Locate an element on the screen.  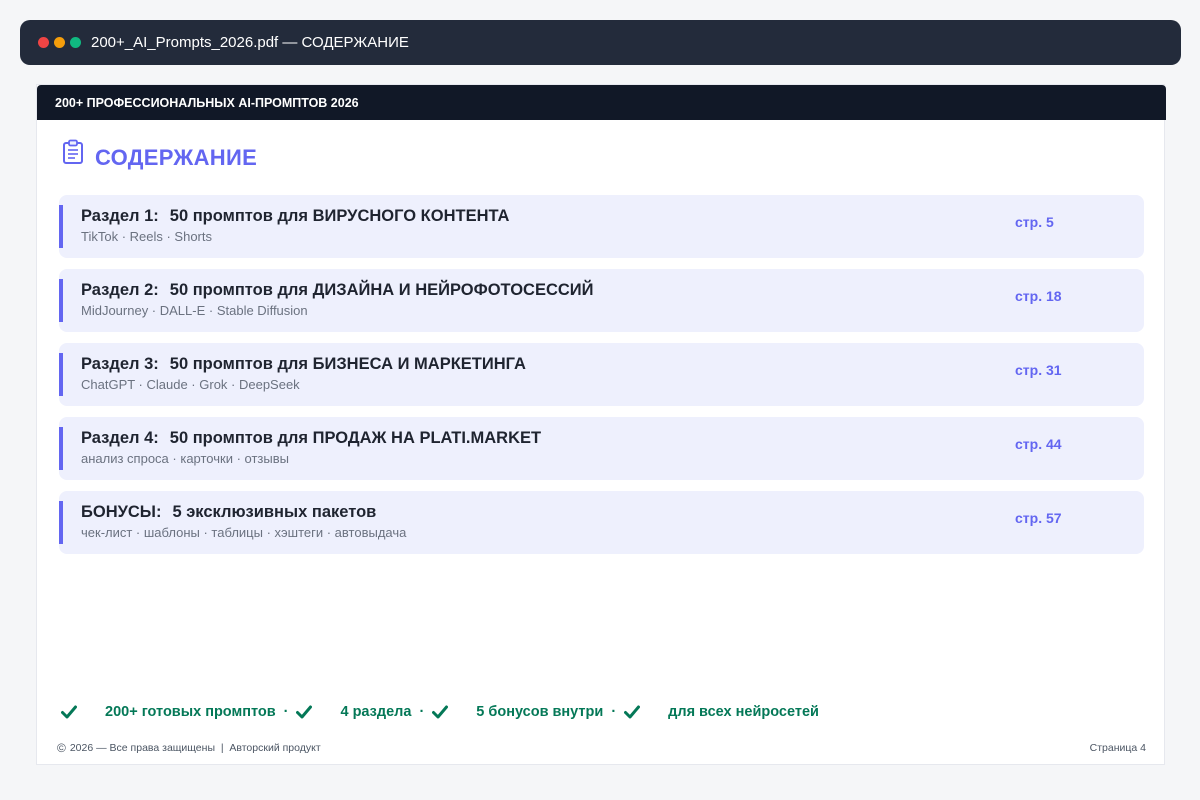
toc-label: Раздел 2: is located at coordinates (120, 290).